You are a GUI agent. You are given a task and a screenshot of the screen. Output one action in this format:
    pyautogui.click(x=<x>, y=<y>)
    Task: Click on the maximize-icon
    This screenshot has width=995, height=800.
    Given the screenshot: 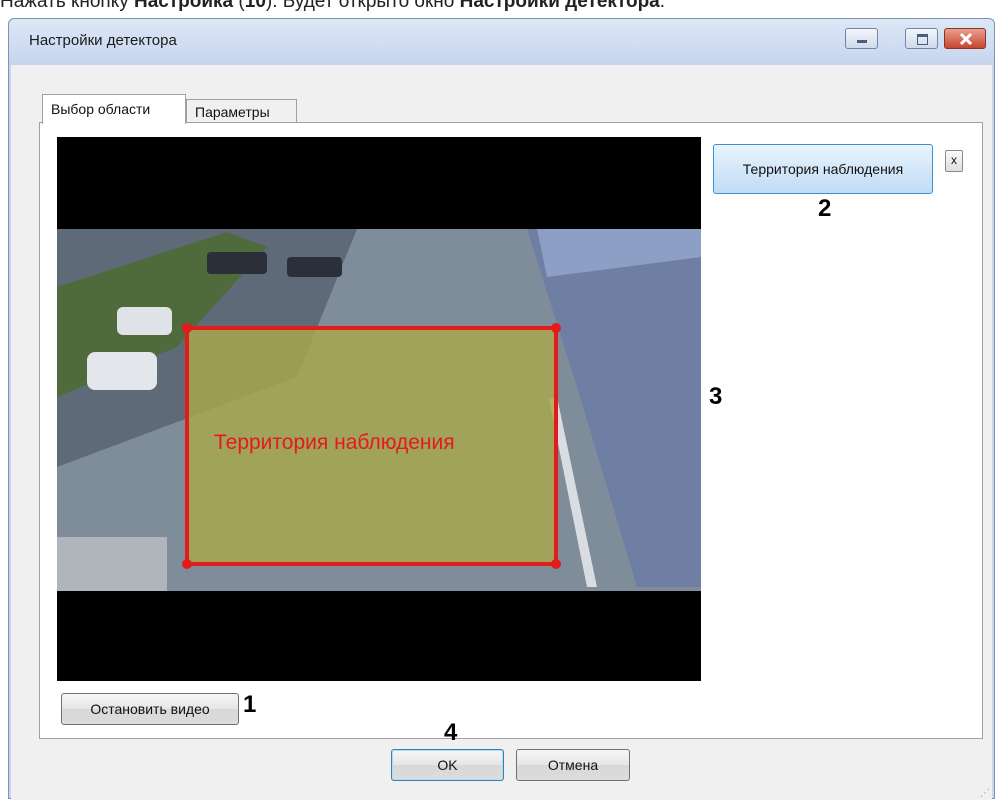 What is the action you would take?
    pyautogui.click(x=921, y=38)
    